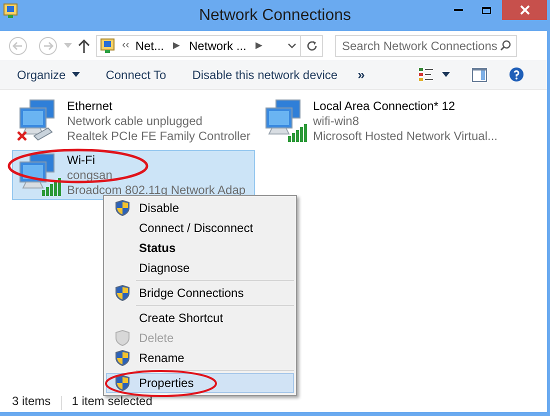 The height and width of the screenshot is (416, 550). I want to click on overflow-chevron: ‹‹, so click(126, 45).